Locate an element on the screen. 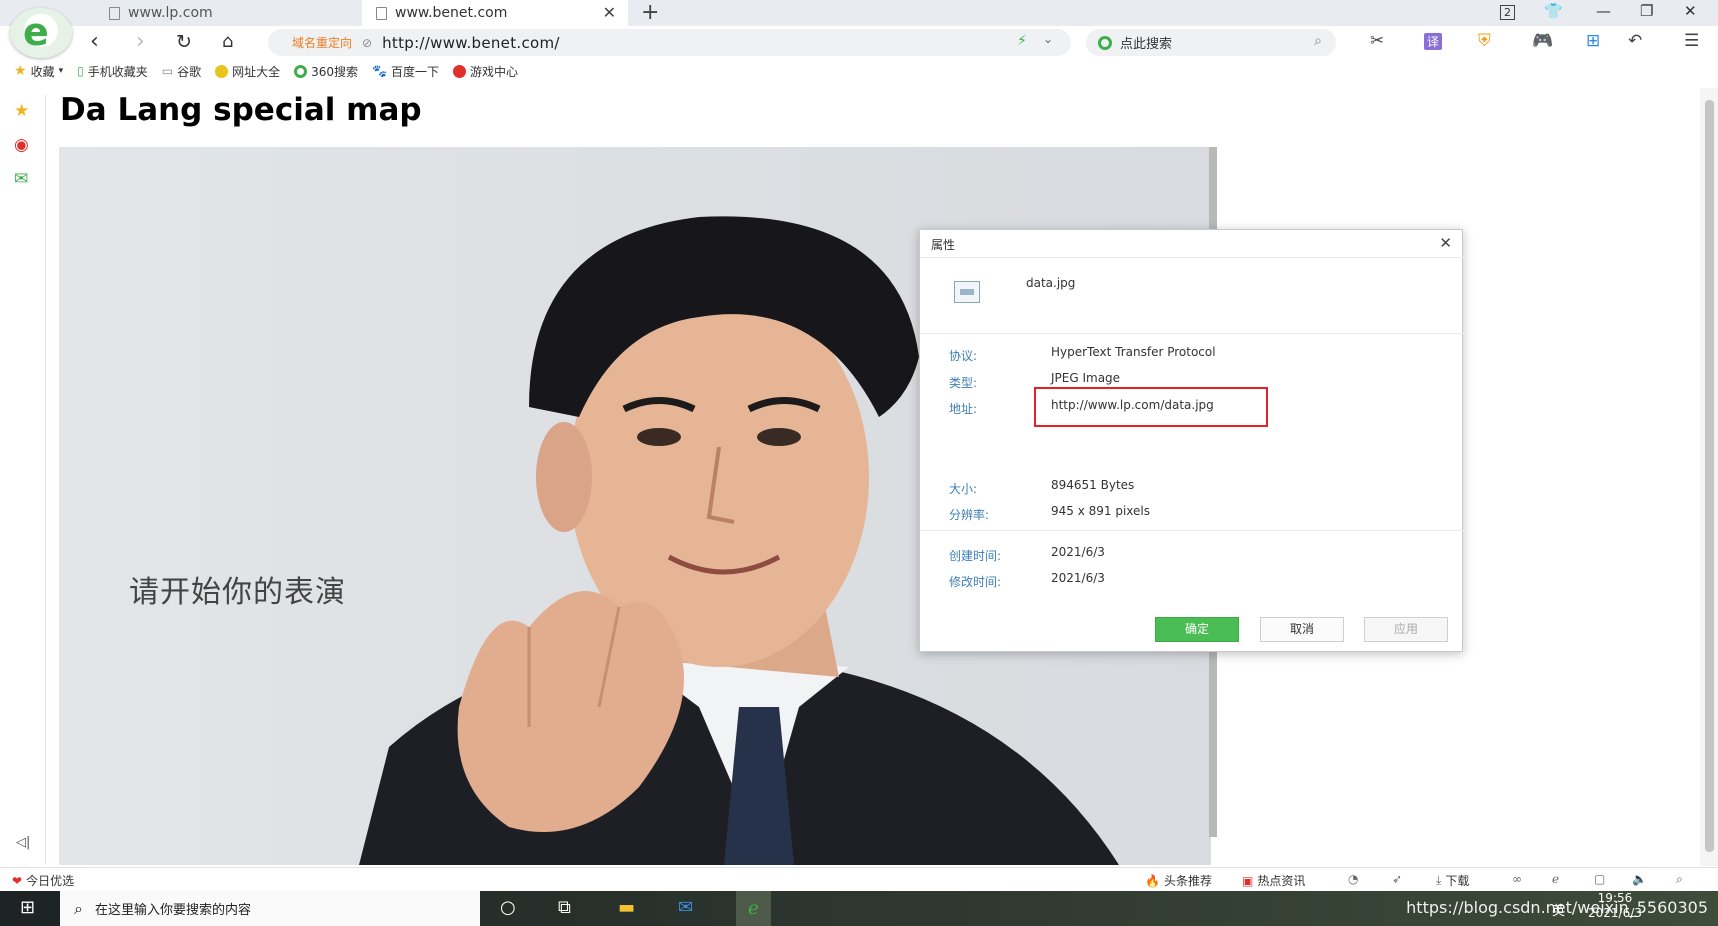 The height and width of the screenshot is (926, 1718). page-title: Da Lang special map is located at coordinates (241, 110).